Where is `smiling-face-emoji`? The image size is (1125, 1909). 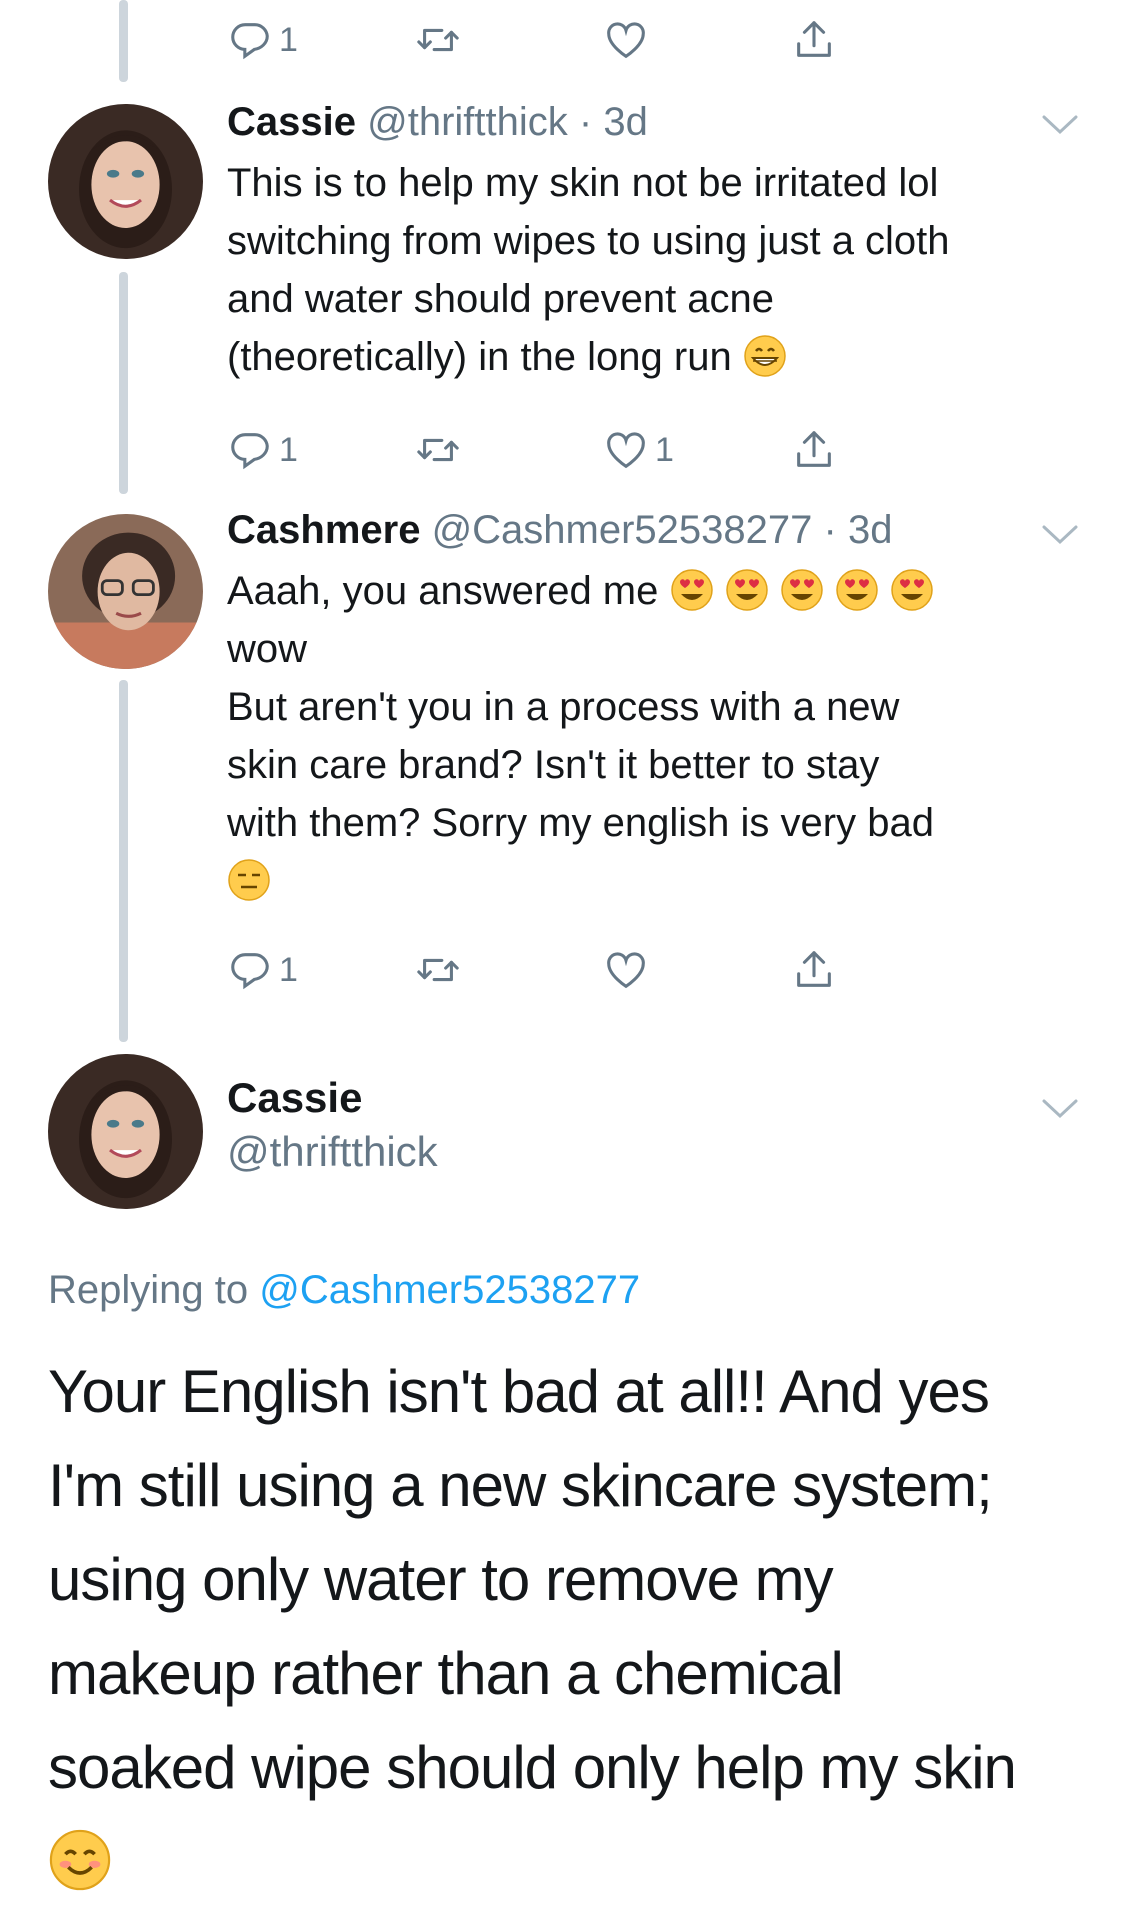
smiling-face-emoji is located at coordinates (80, 1860).